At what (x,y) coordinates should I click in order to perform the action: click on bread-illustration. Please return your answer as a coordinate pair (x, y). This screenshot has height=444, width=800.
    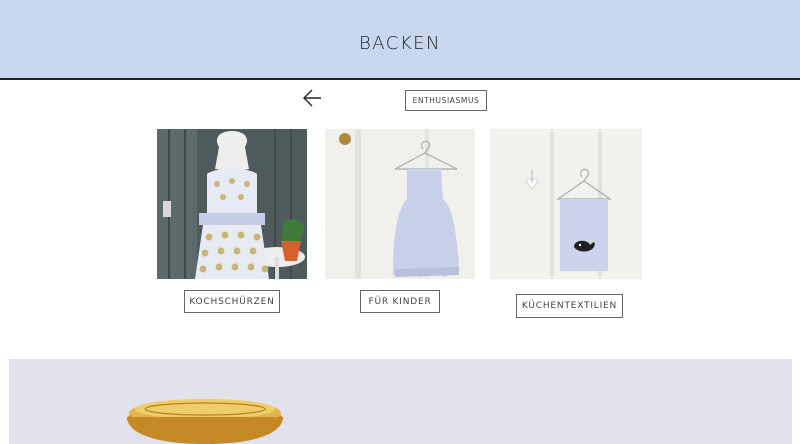
    Looking at the image, I should click on (205, 421).